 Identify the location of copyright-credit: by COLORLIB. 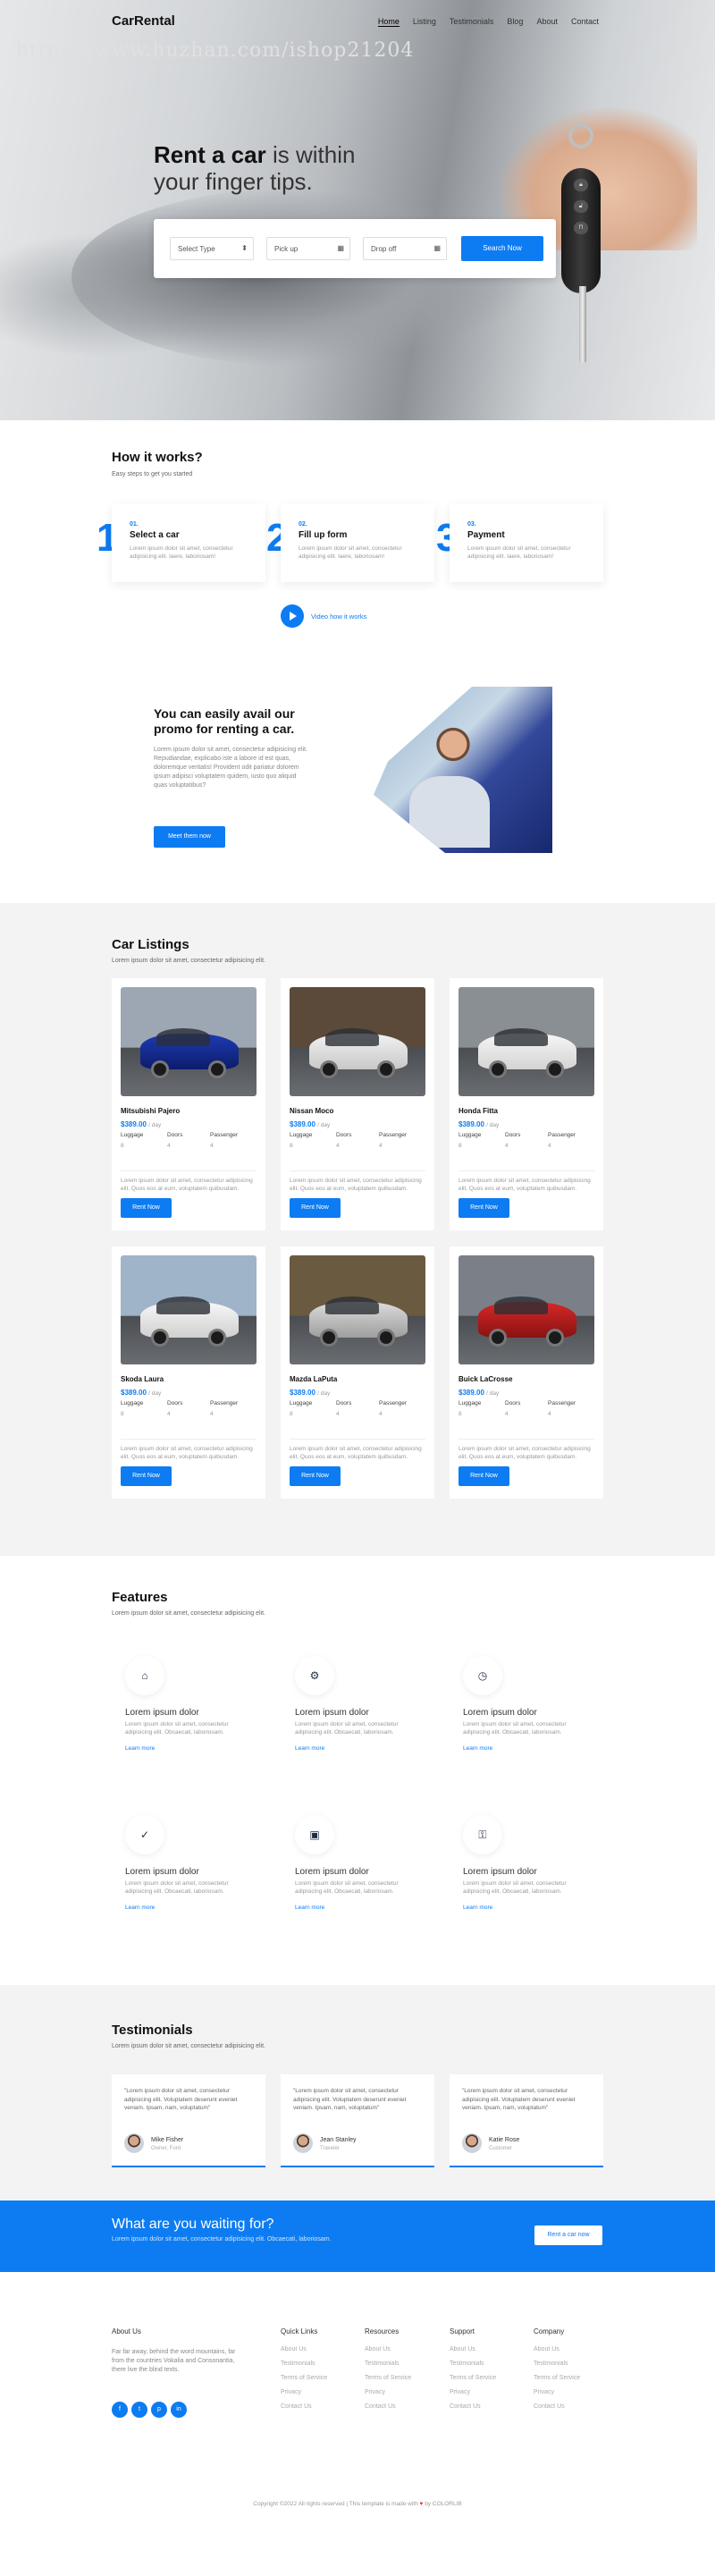
(443, 2504).